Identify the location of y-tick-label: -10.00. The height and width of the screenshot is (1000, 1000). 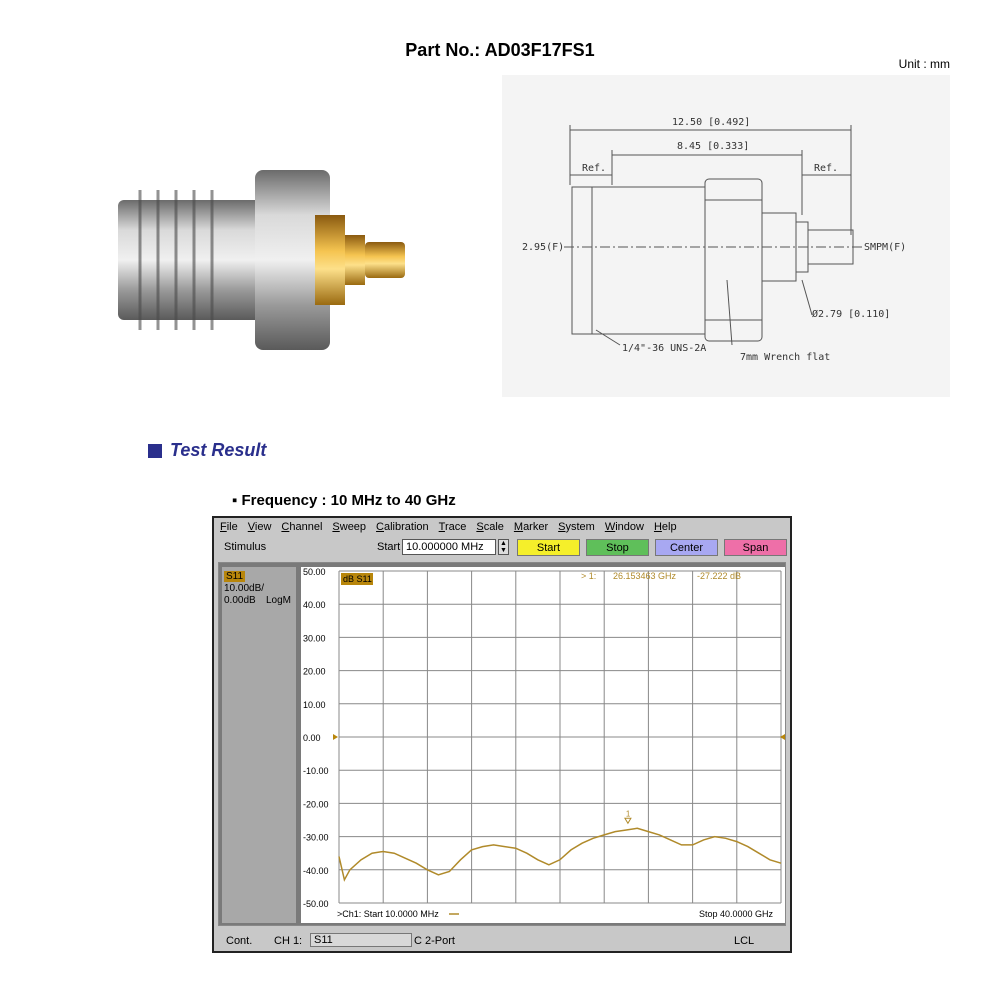
(316, 771).